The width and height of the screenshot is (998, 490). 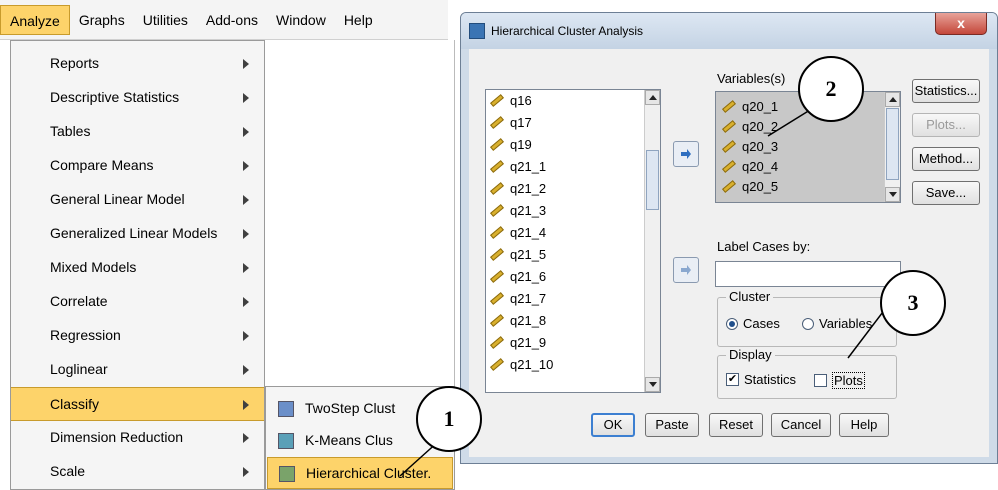 I want to click on callout-3: 3, so click(x=913, y=303).